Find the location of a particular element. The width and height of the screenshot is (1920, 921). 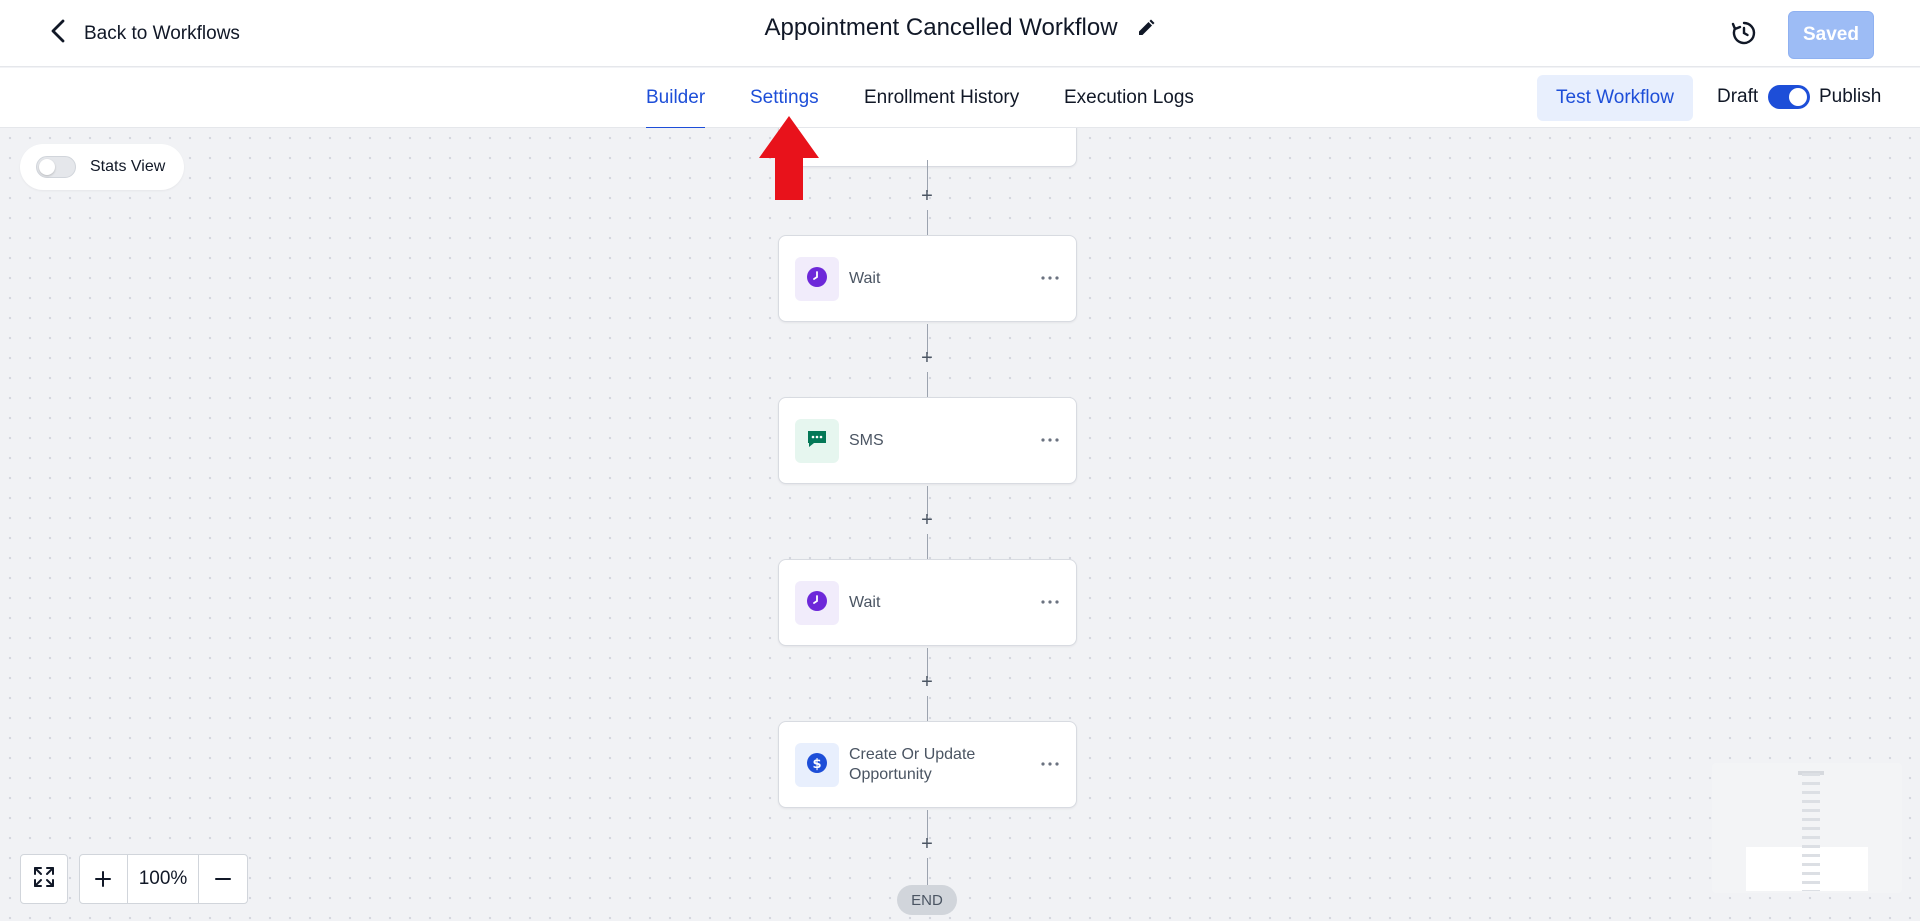

zoom-controls: 100% is located at coordinates (163, 879).